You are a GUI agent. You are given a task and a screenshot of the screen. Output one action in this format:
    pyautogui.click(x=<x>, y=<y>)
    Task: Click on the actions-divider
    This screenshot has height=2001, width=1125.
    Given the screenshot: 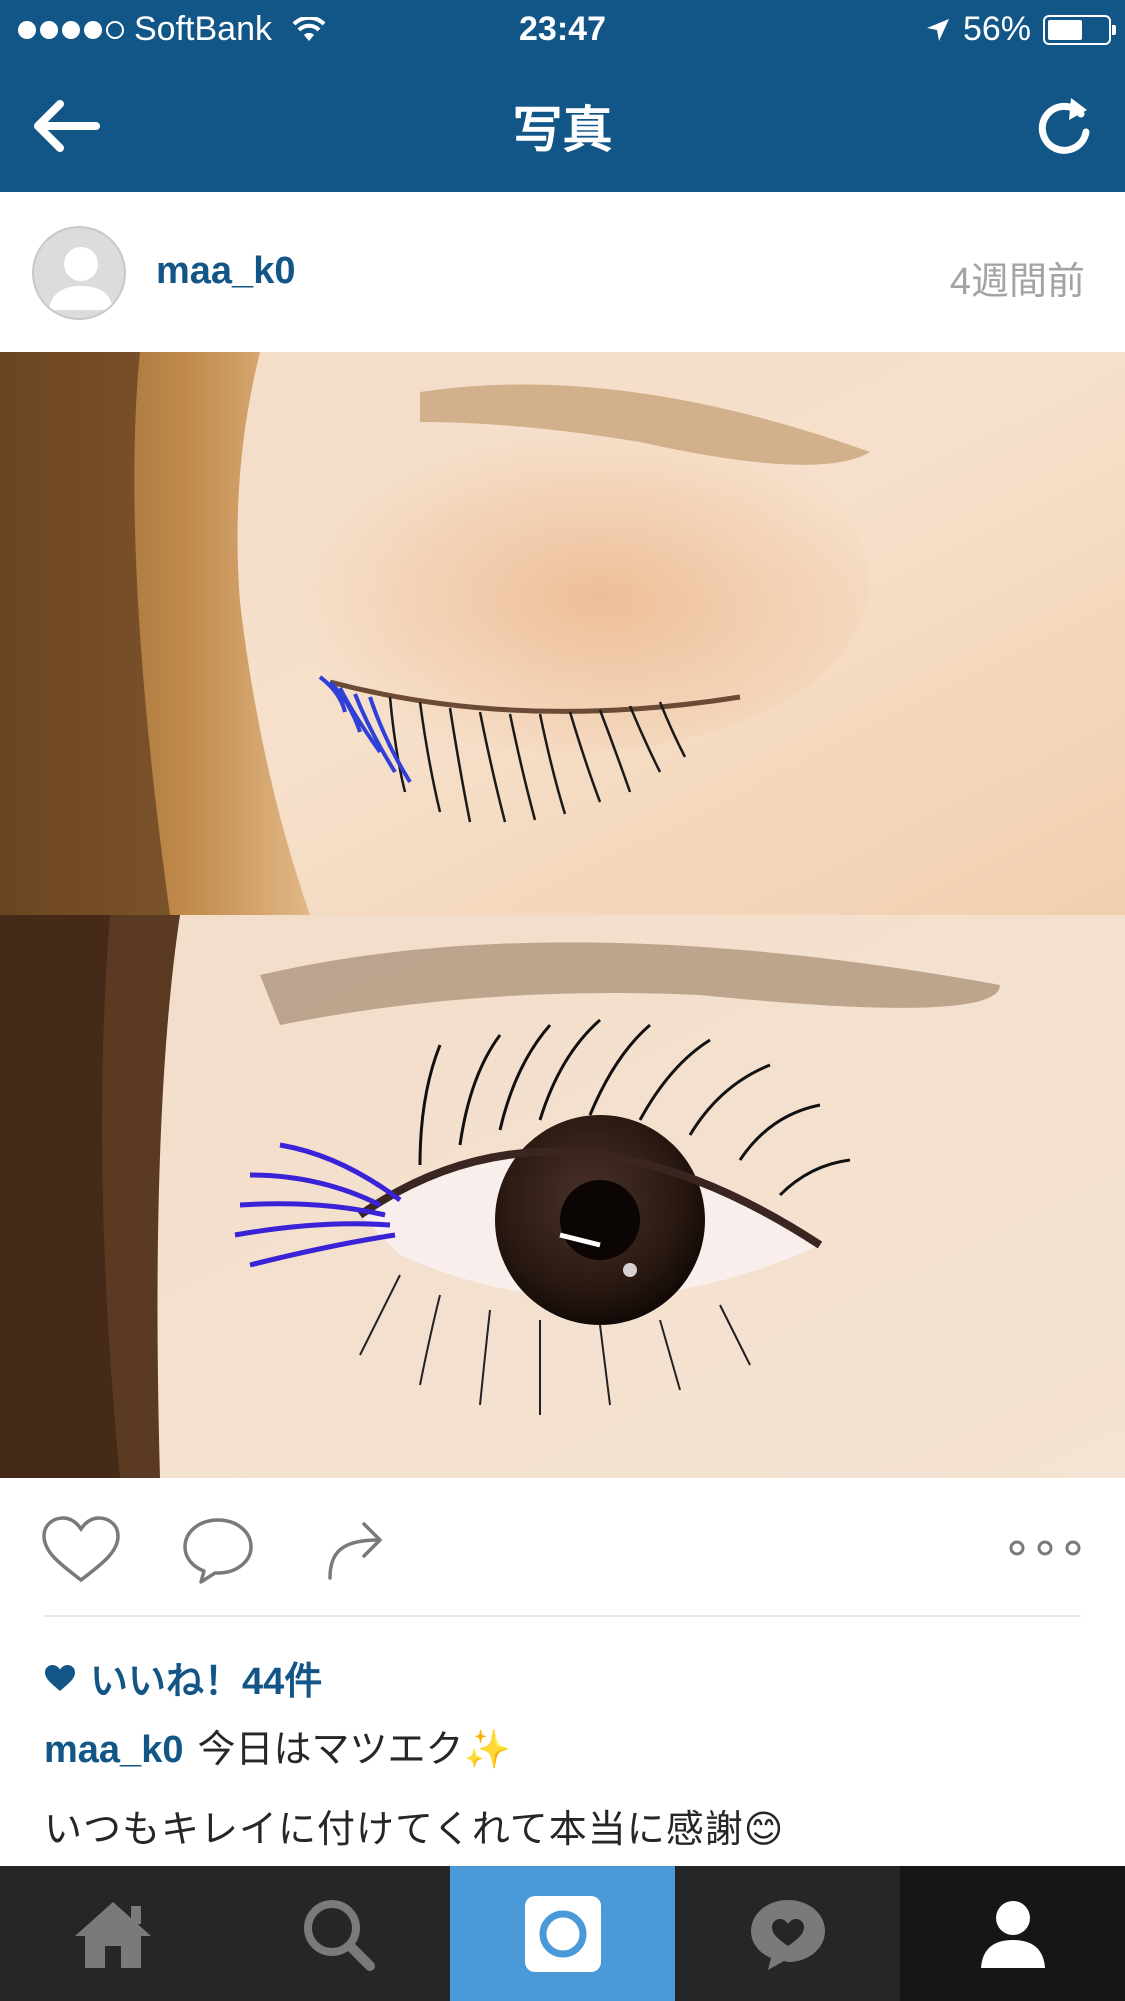 What is the action you would take?
    pyautogui.click(x=562, y=1616)
    